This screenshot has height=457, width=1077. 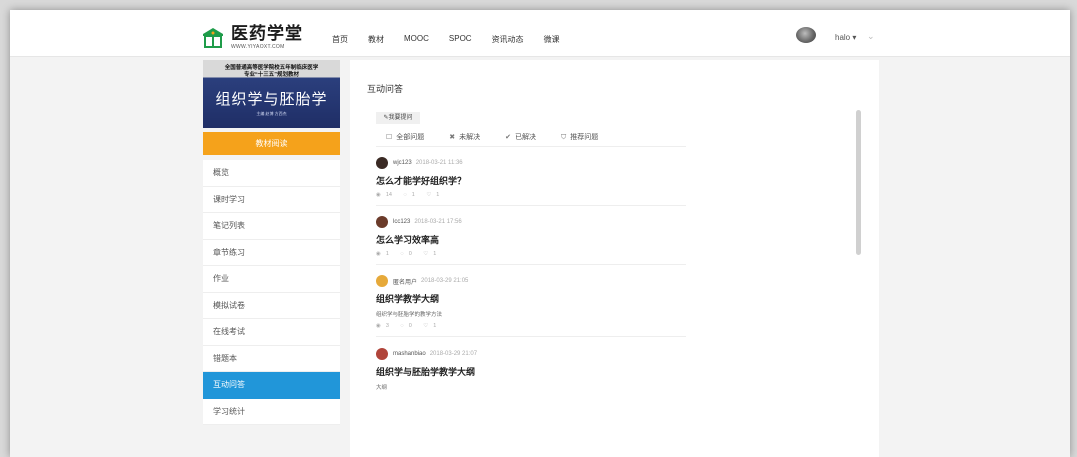 What do you see at coordinates (526, 137) in the screenshot?
I see `filter-label: 已解决` at bounding box center [526, 137].